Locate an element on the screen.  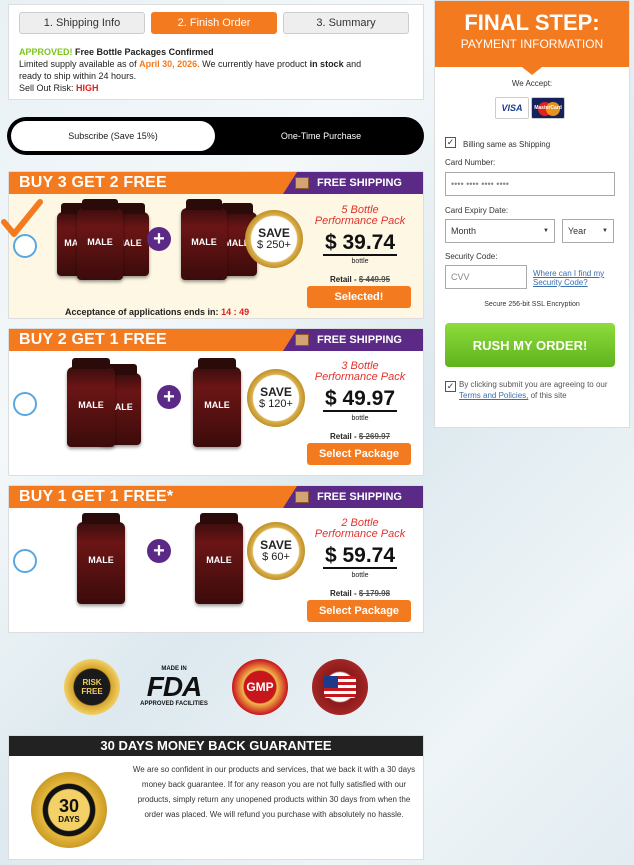
free-text: FREE is located at coordinates (92, 691).